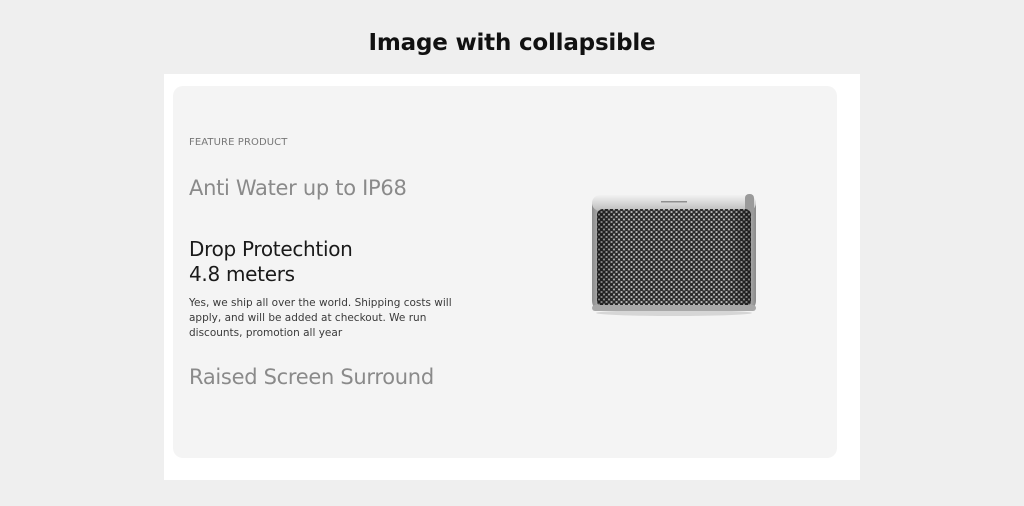 This screenshot has width=1024, height=506. Describe the element at coordinates (512, 43) in the screenshot. I see `page-title: Image with collapsible` at that location.